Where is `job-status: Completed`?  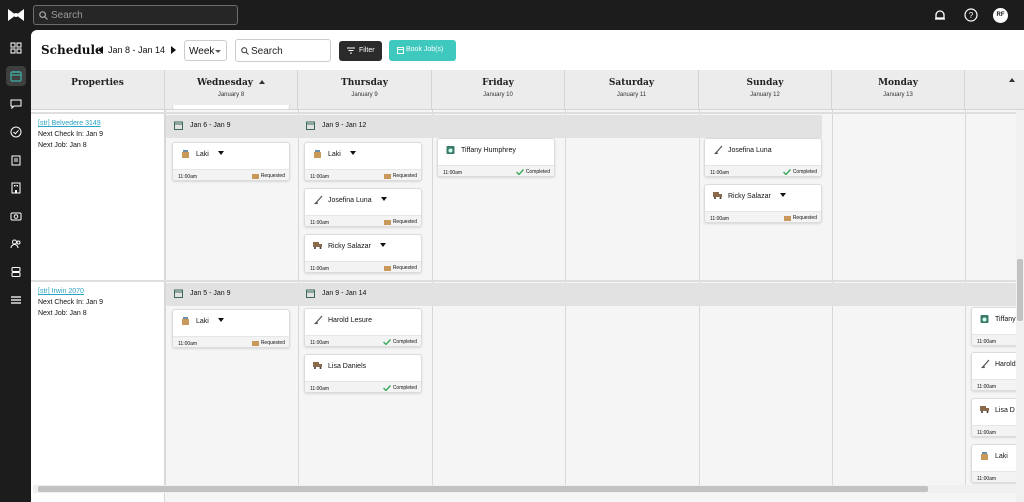
job-status: Completed is located at coordinates (404, 342).